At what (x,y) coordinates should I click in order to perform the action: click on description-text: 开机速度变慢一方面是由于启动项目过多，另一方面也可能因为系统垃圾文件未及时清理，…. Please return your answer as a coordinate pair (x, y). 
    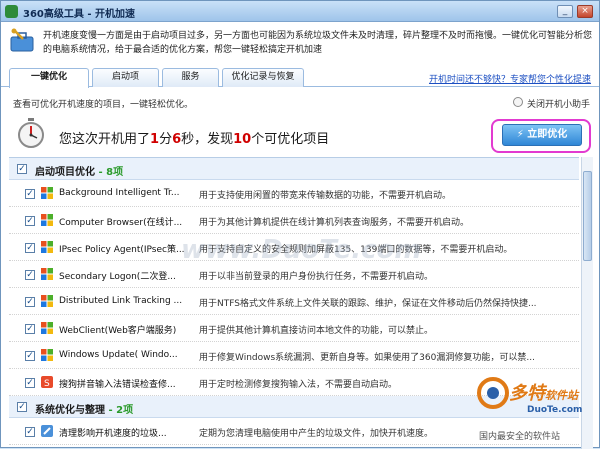
    Looking at the image, I should click on (318, 43).